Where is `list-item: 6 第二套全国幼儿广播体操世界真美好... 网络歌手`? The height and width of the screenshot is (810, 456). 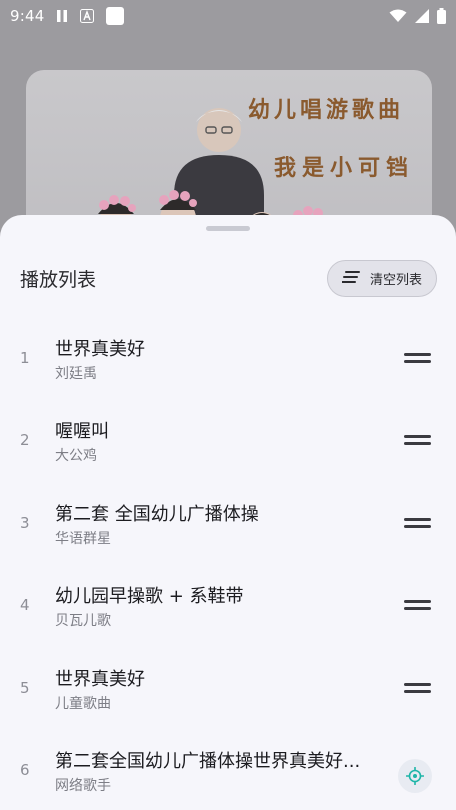 list-item: 6 第二套全国幼儿广播体操世界真美好... 网络歌手 is located at coordinates (228, 768).